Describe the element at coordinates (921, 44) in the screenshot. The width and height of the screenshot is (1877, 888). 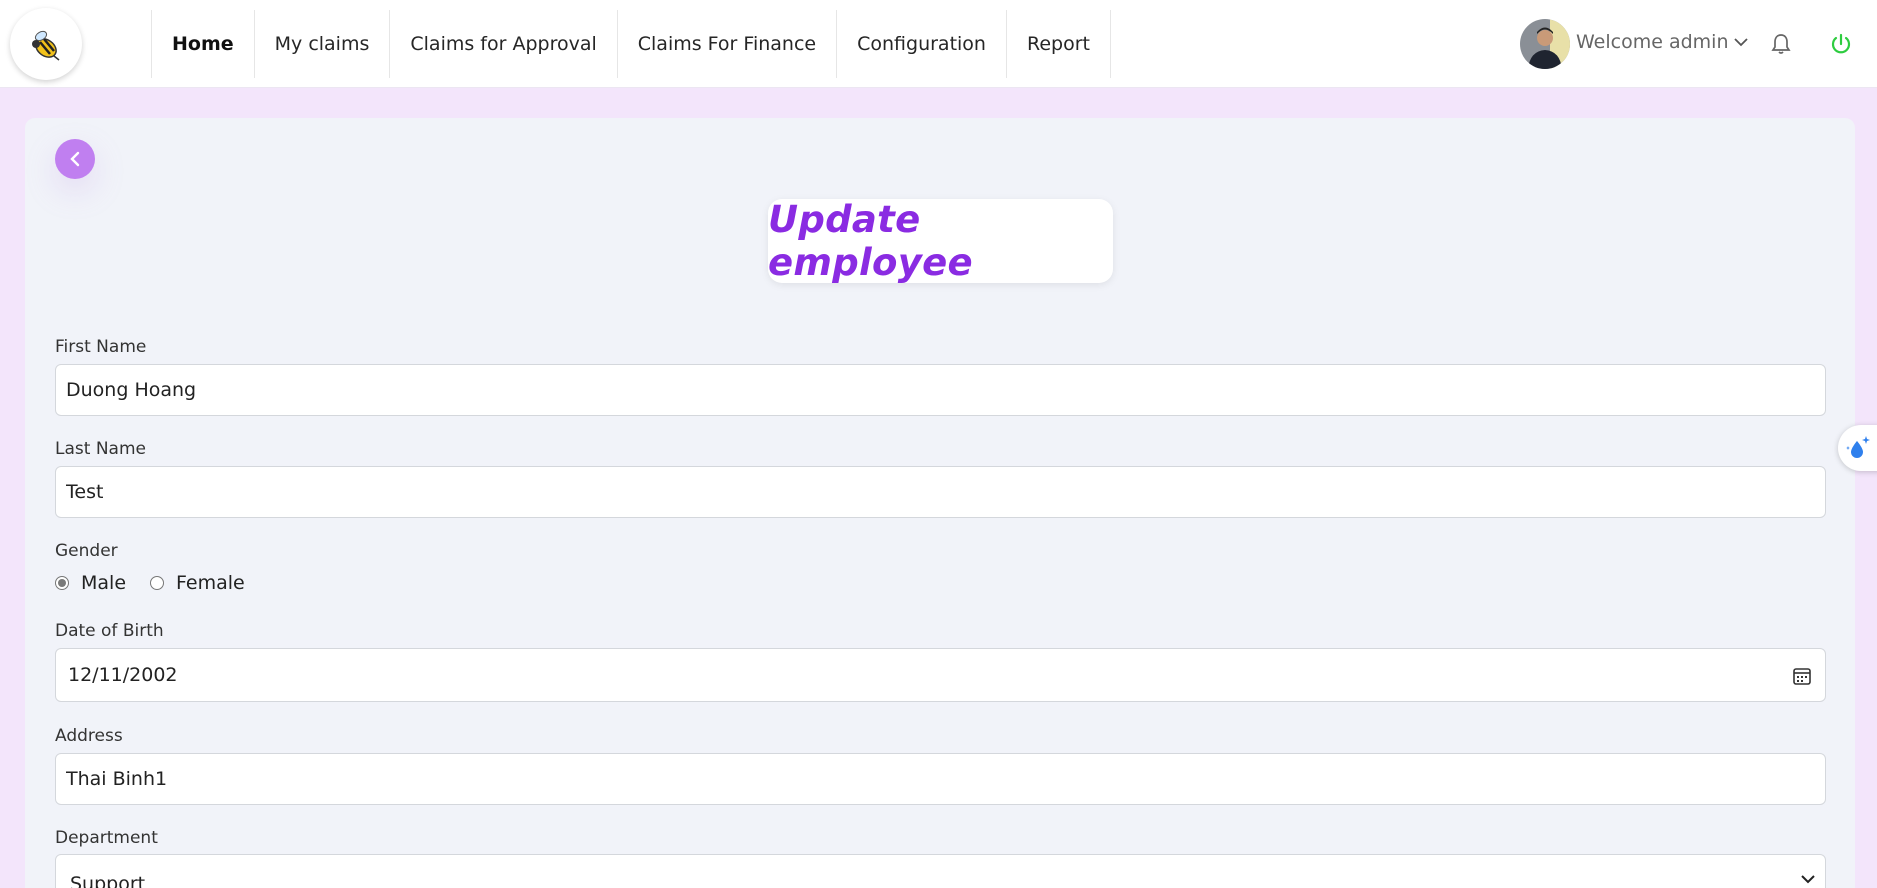
I see `nav-configuration: Configuration` at that location.